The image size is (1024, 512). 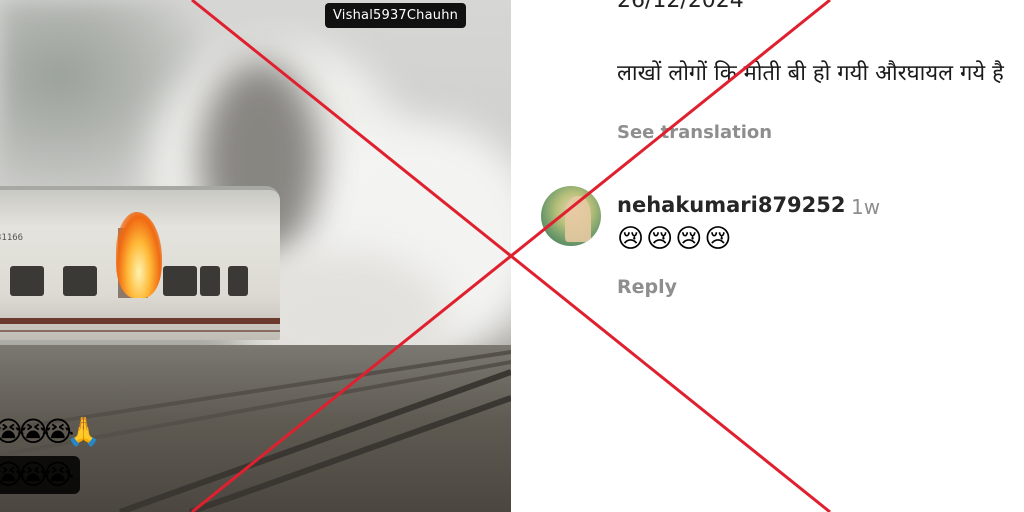 What do you see at coordinates (53, 432) in the screenshot?
I see `emoji-row-1: 😭😭😭🙏` at bounding box center [53, 432].